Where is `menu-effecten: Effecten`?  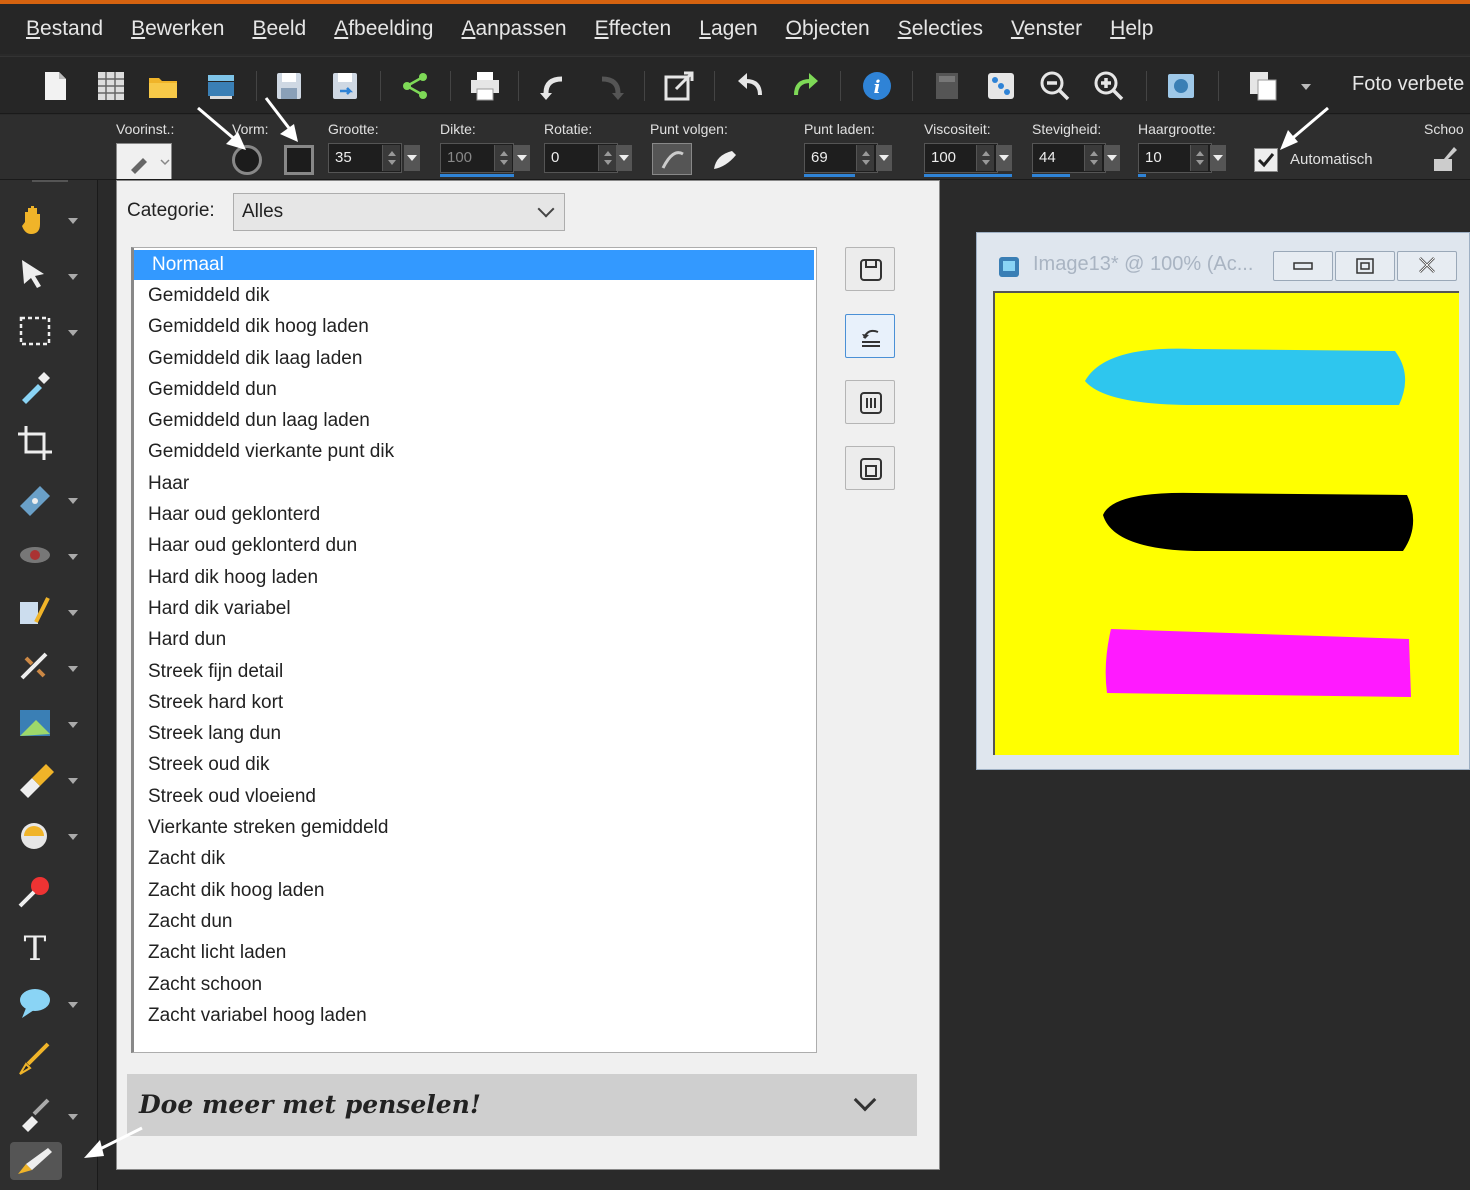 menu-effecten: Effecten is located at coordinates (633, 29).